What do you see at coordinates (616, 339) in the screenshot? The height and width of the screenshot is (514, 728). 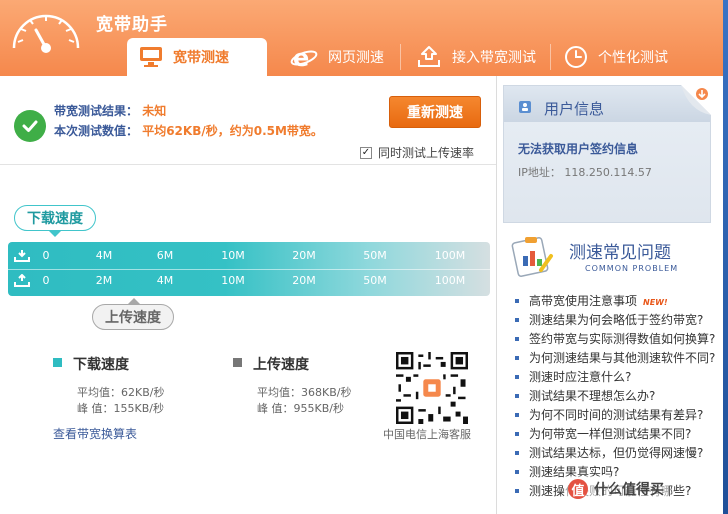 I see `faq-link: 签约带宽与实际测得数值如何换算?` at bounding box center [616, 339].